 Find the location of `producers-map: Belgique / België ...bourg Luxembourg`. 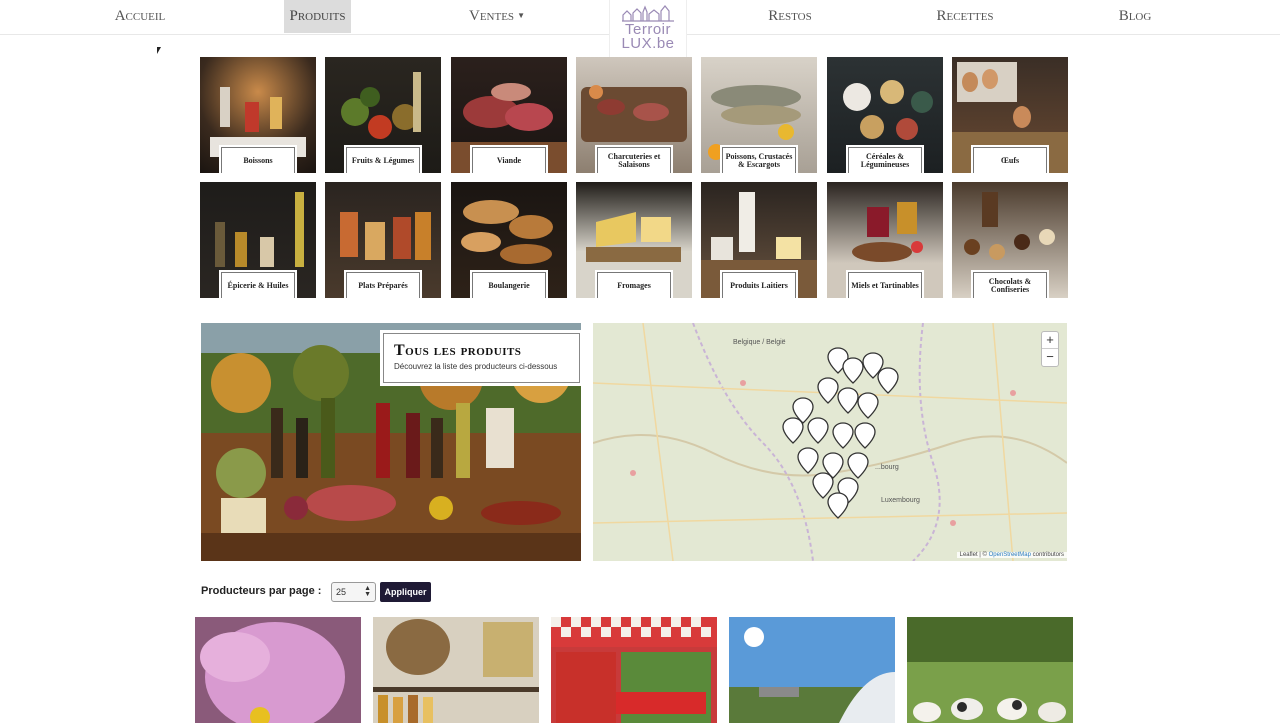

producers-map: Belgique / België ...bourg Luxembourg is located at coordinates (830, 442).